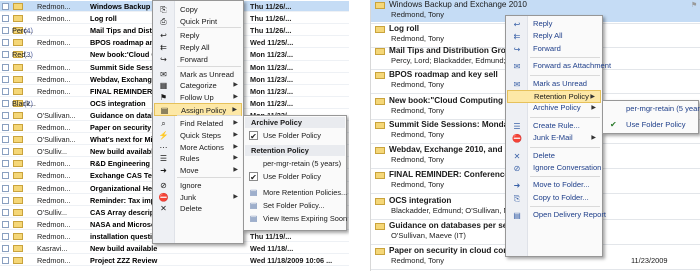  Describe the element at coordinates (305, 218) in the screenshot. I see `menu-item-label: View Items Expiring Soon` at that location.